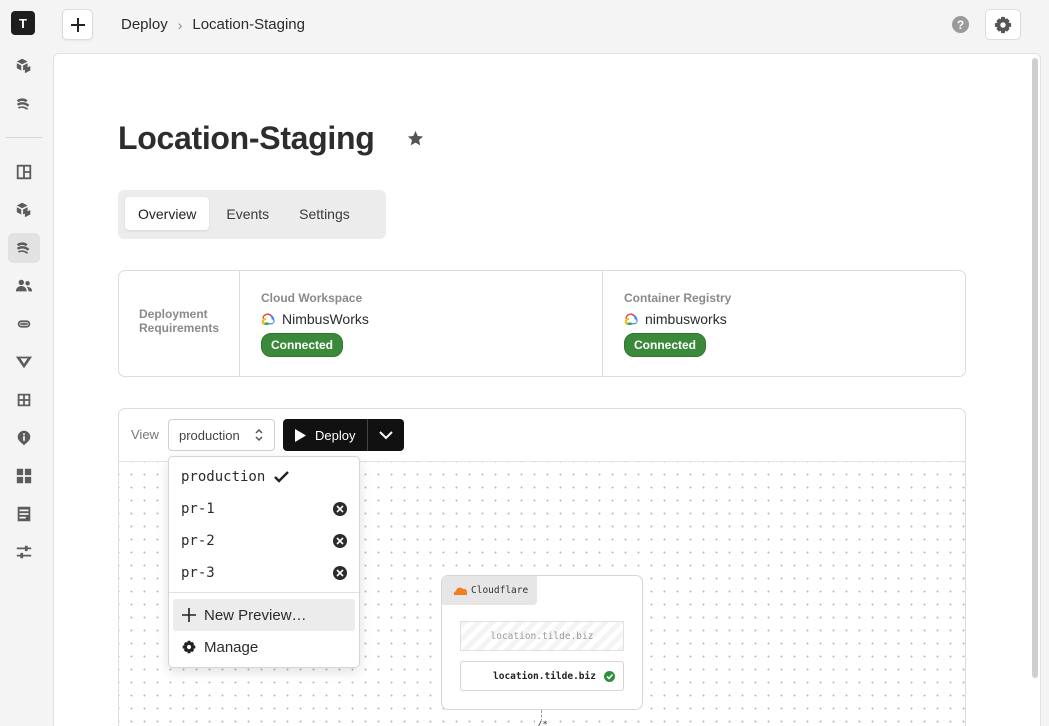 The height and width of the screenshot is (726, 1049). I want to click on sidebar: T, so click(24, 363).